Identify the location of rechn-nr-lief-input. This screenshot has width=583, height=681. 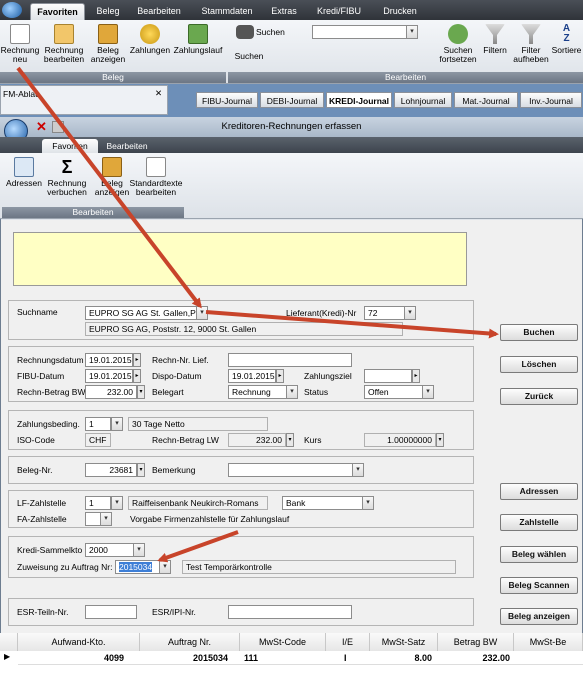
(290, 360).